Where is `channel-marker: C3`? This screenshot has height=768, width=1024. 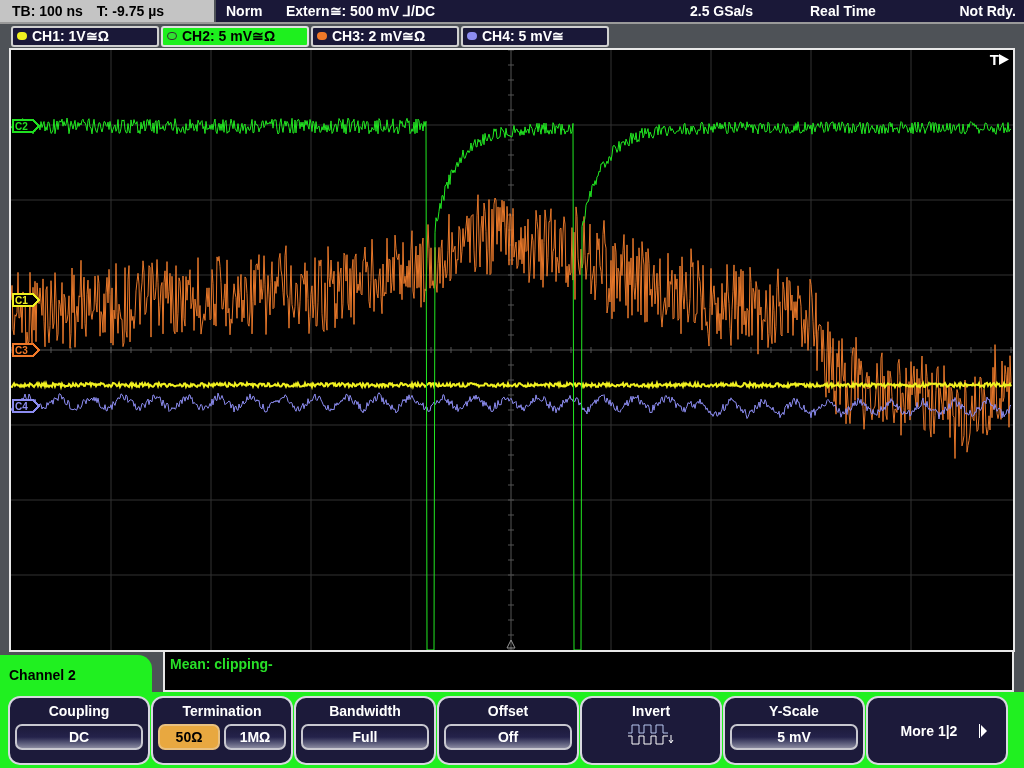 channel-marker: C3 is located at coordinates (26, 350).